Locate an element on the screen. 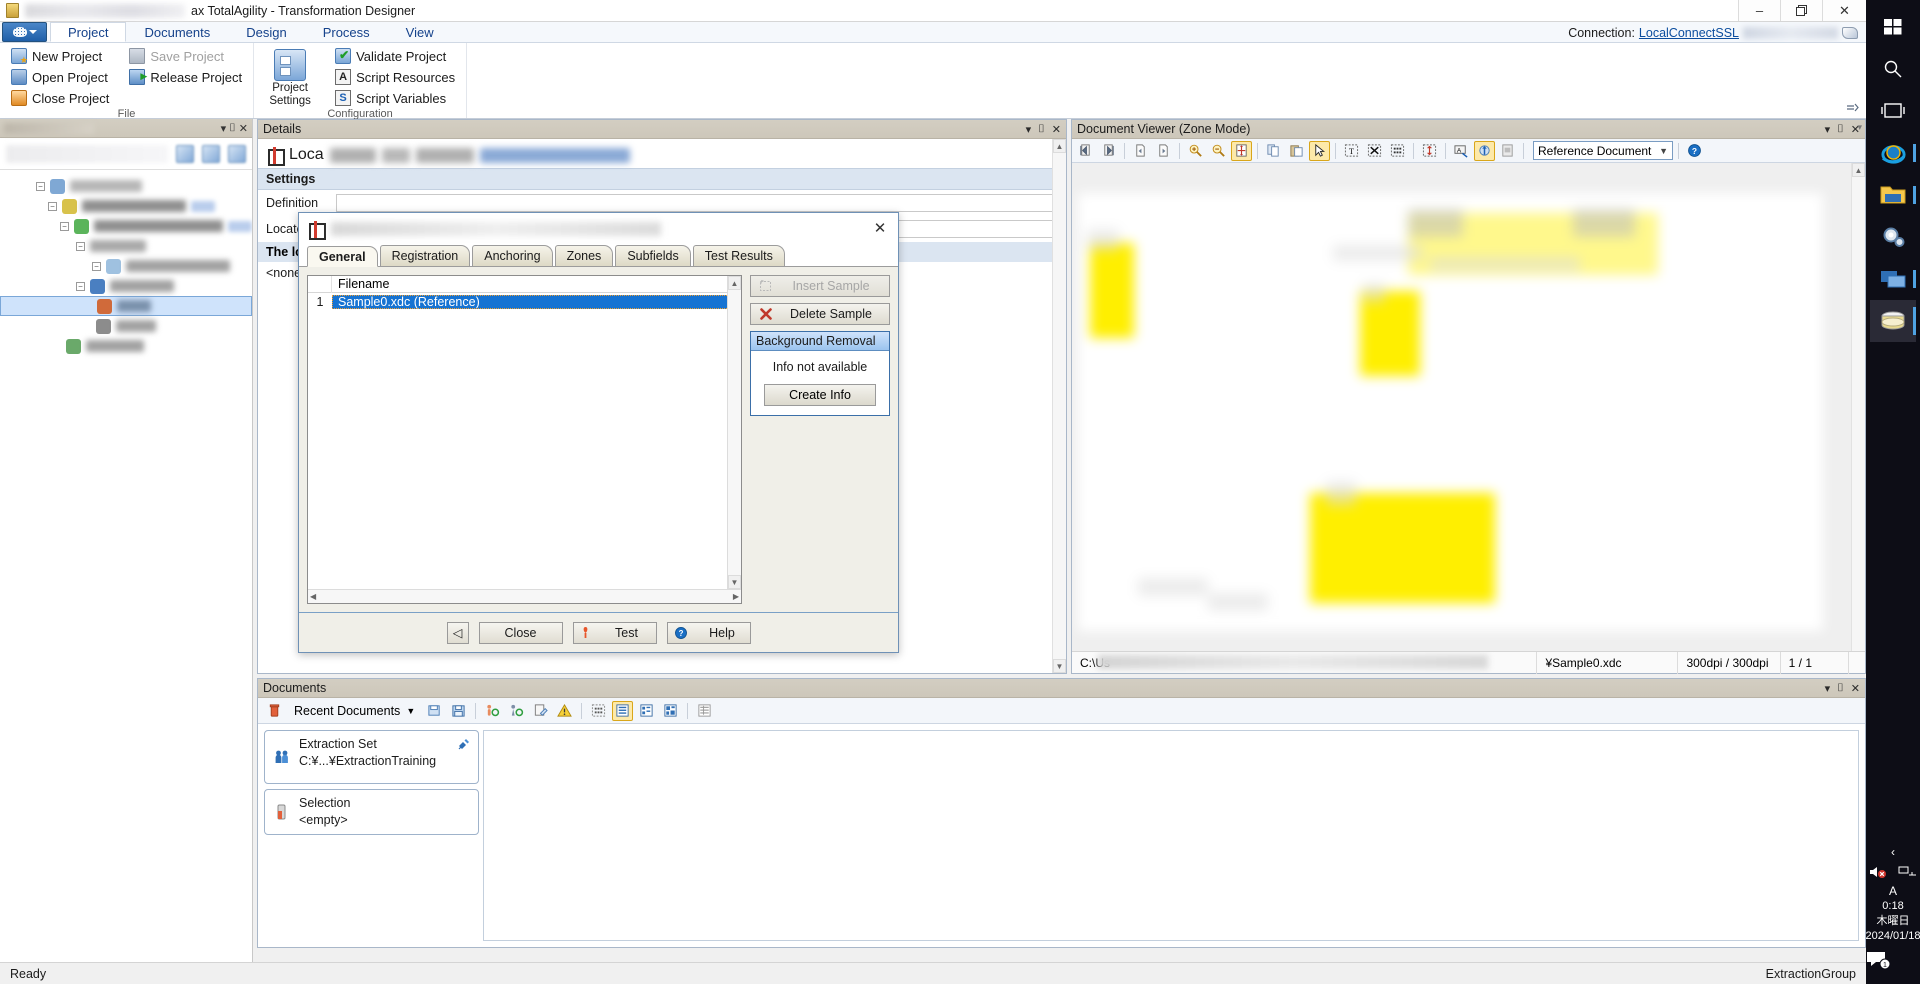 The width and height of the screenshot is (1920, 984). close-button: ✕ is located at coordinates (1844, 10).